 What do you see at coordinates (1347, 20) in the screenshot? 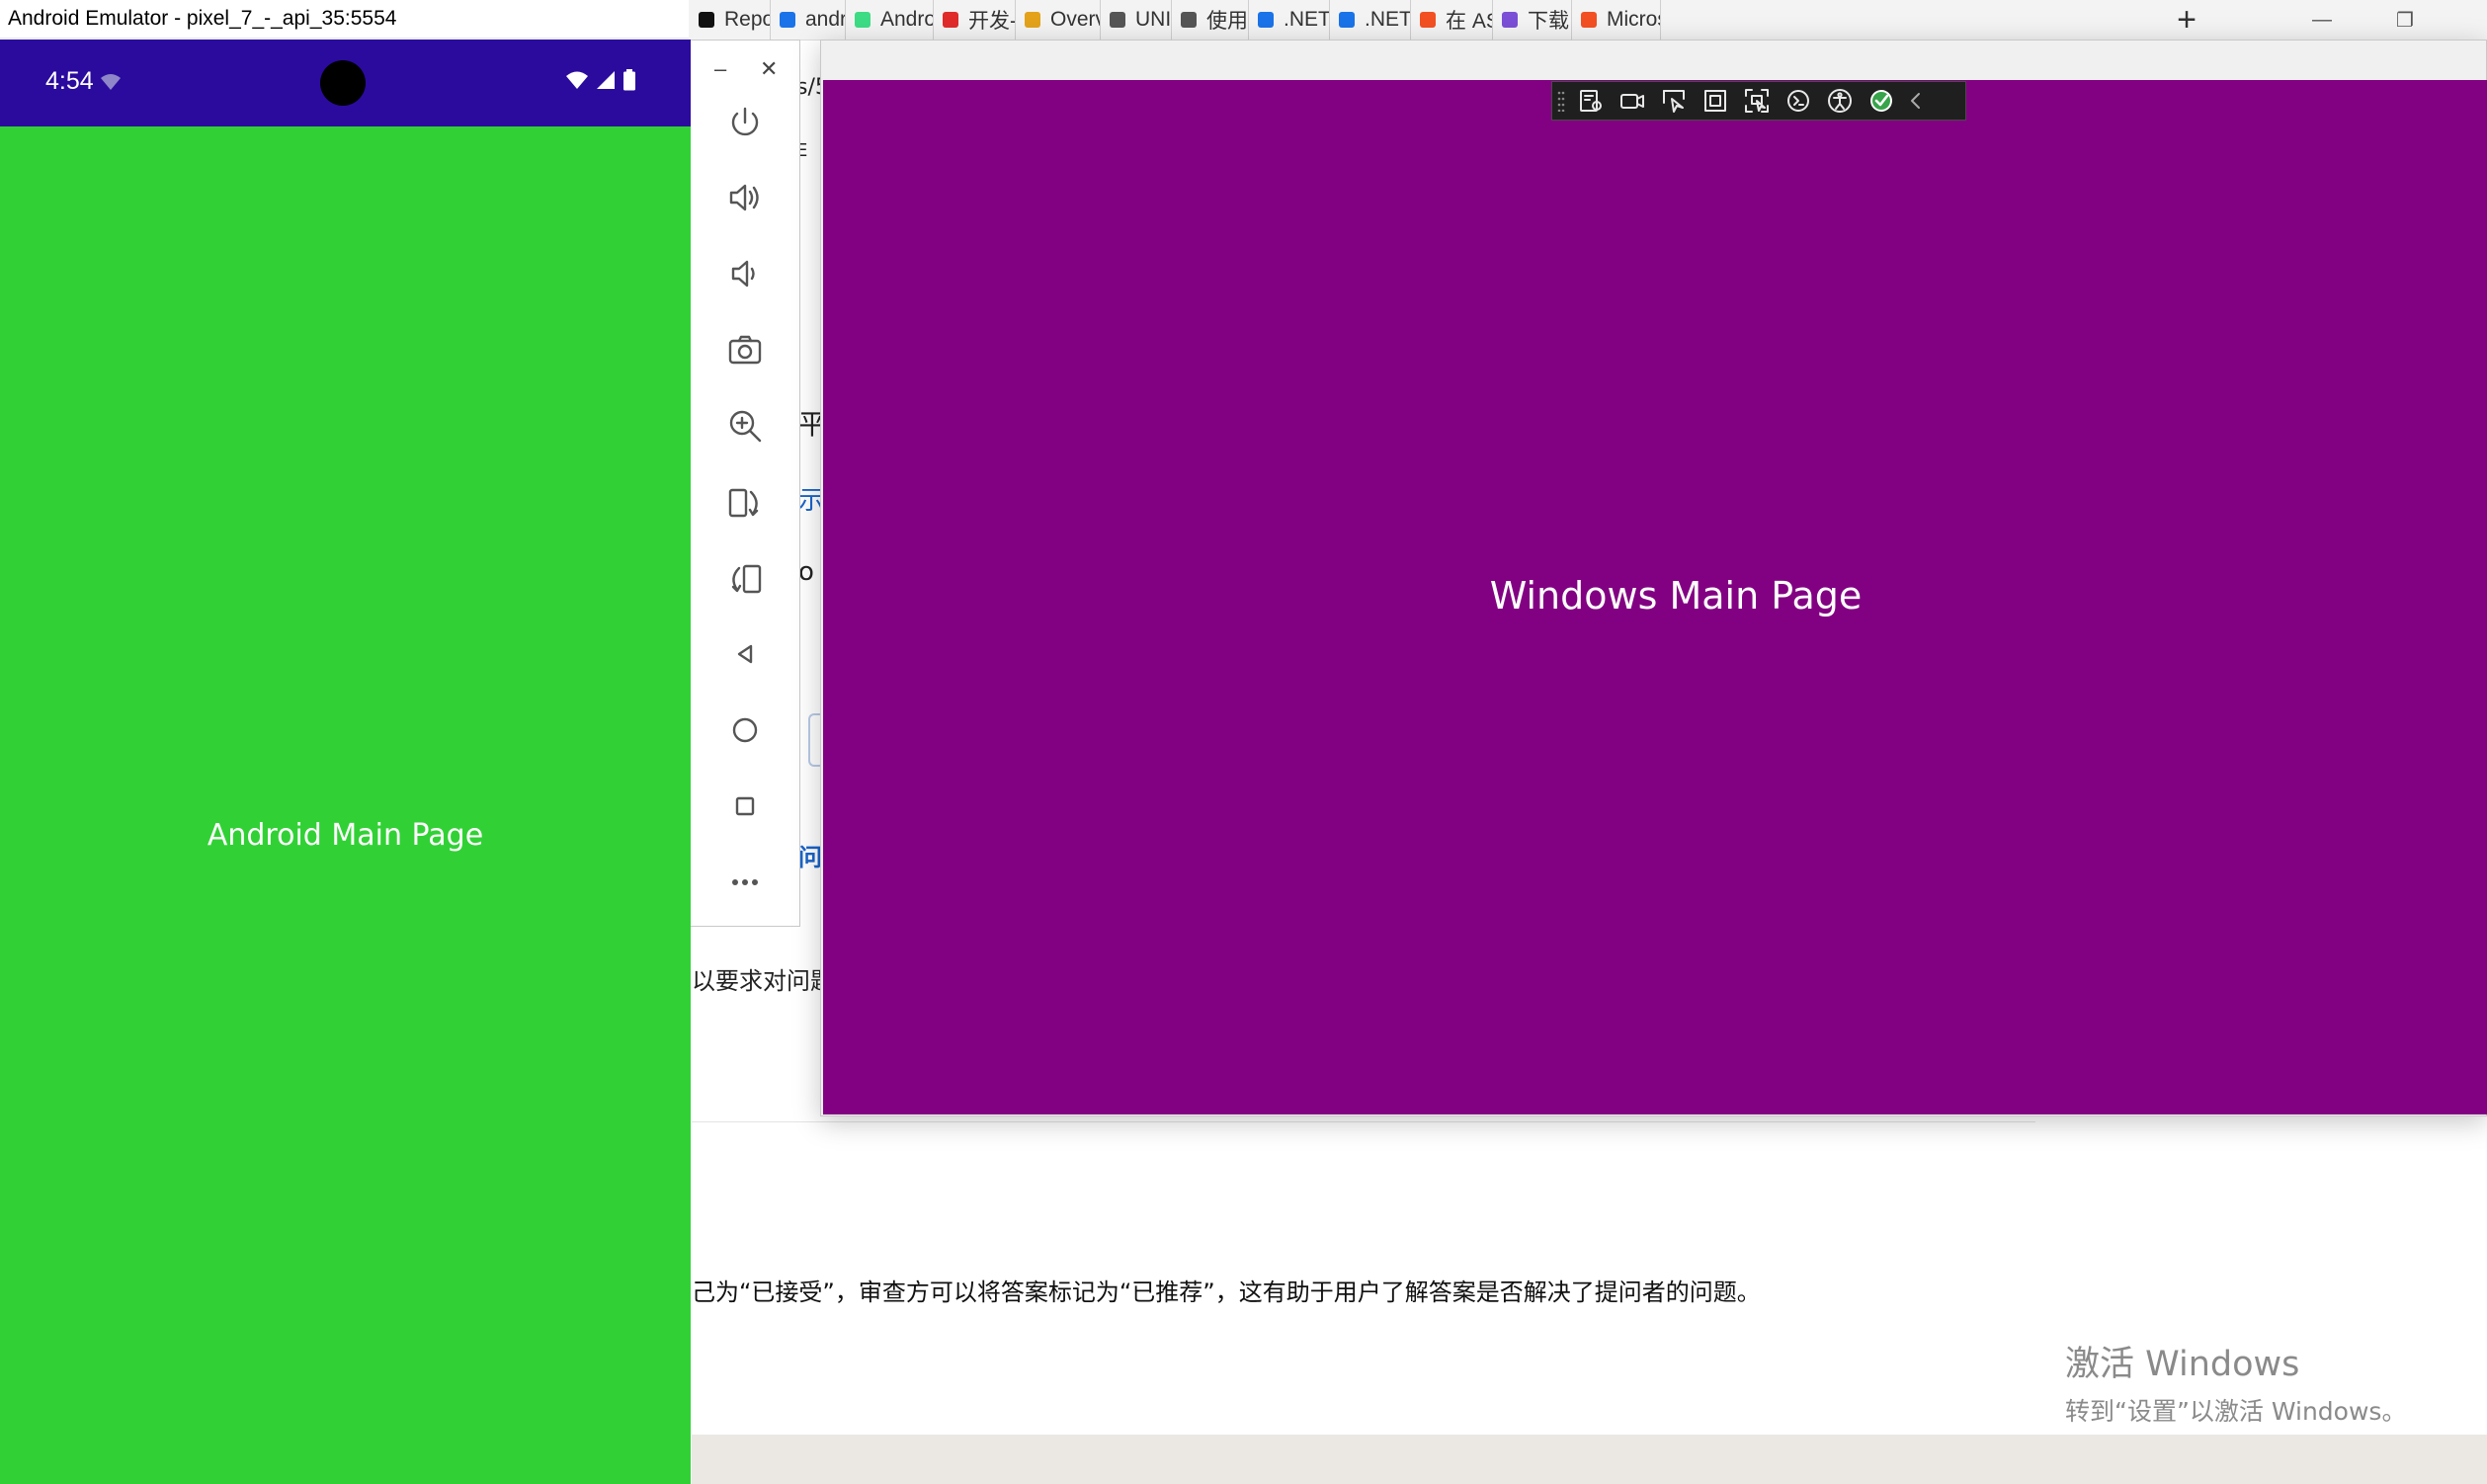
I see `network-icon` at bounding box center [1347, 20].